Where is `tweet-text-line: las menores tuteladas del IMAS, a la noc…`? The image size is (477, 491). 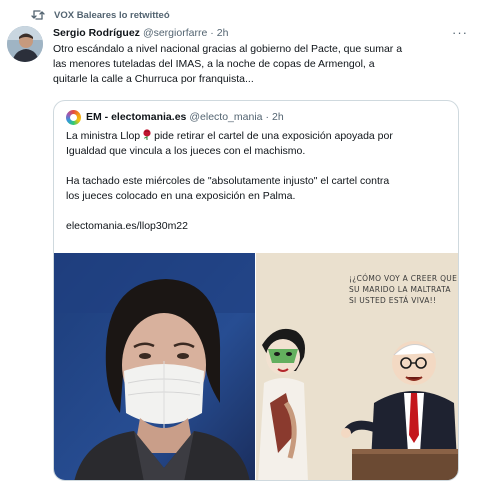
tweet-text-line: las menores tuteladas del IMAS, a la noc… is located at coordinates (214, 64).